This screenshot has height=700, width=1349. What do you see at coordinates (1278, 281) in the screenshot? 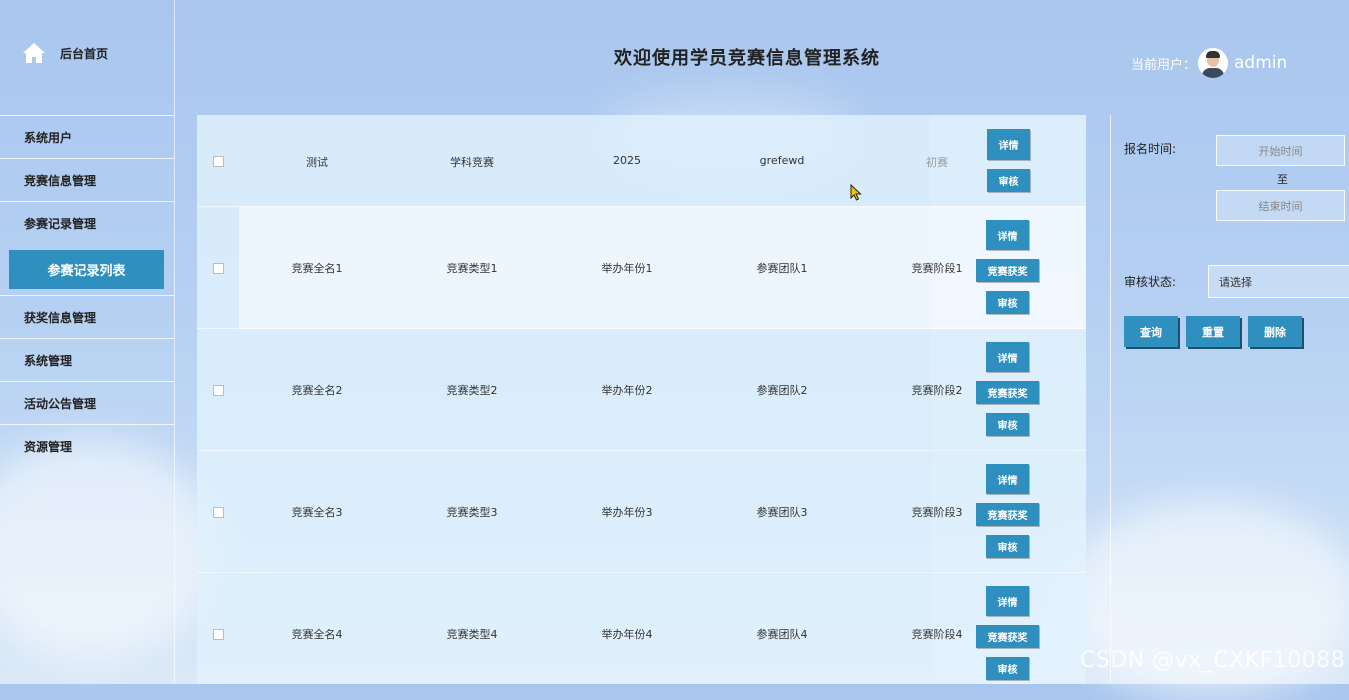
I see `review-status-select: 请选择` at bounding box center [1278, 281].